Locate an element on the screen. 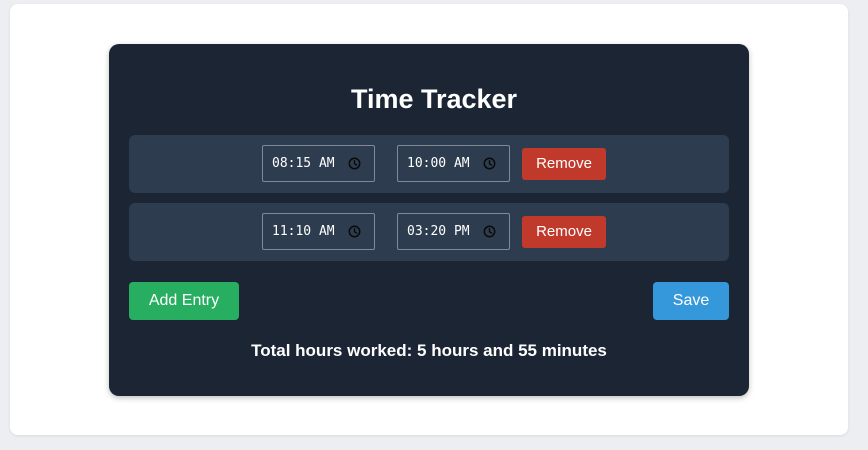  start-time-value: 11:10 AM is located at coordinates (303, 231).